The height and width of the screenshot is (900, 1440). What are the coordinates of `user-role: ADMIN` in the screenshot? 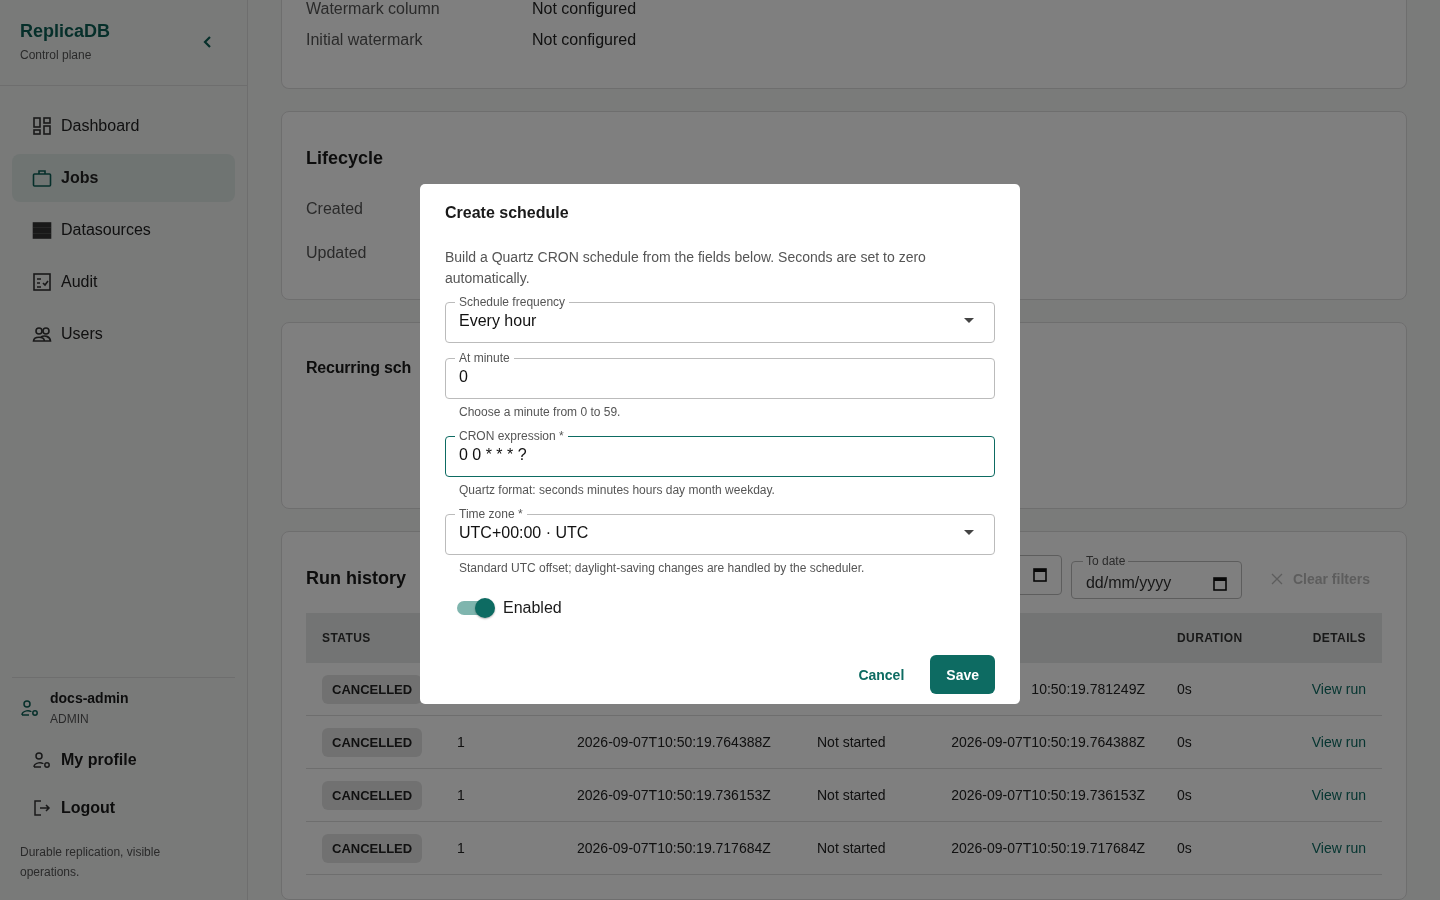 It's located at (70, 719).